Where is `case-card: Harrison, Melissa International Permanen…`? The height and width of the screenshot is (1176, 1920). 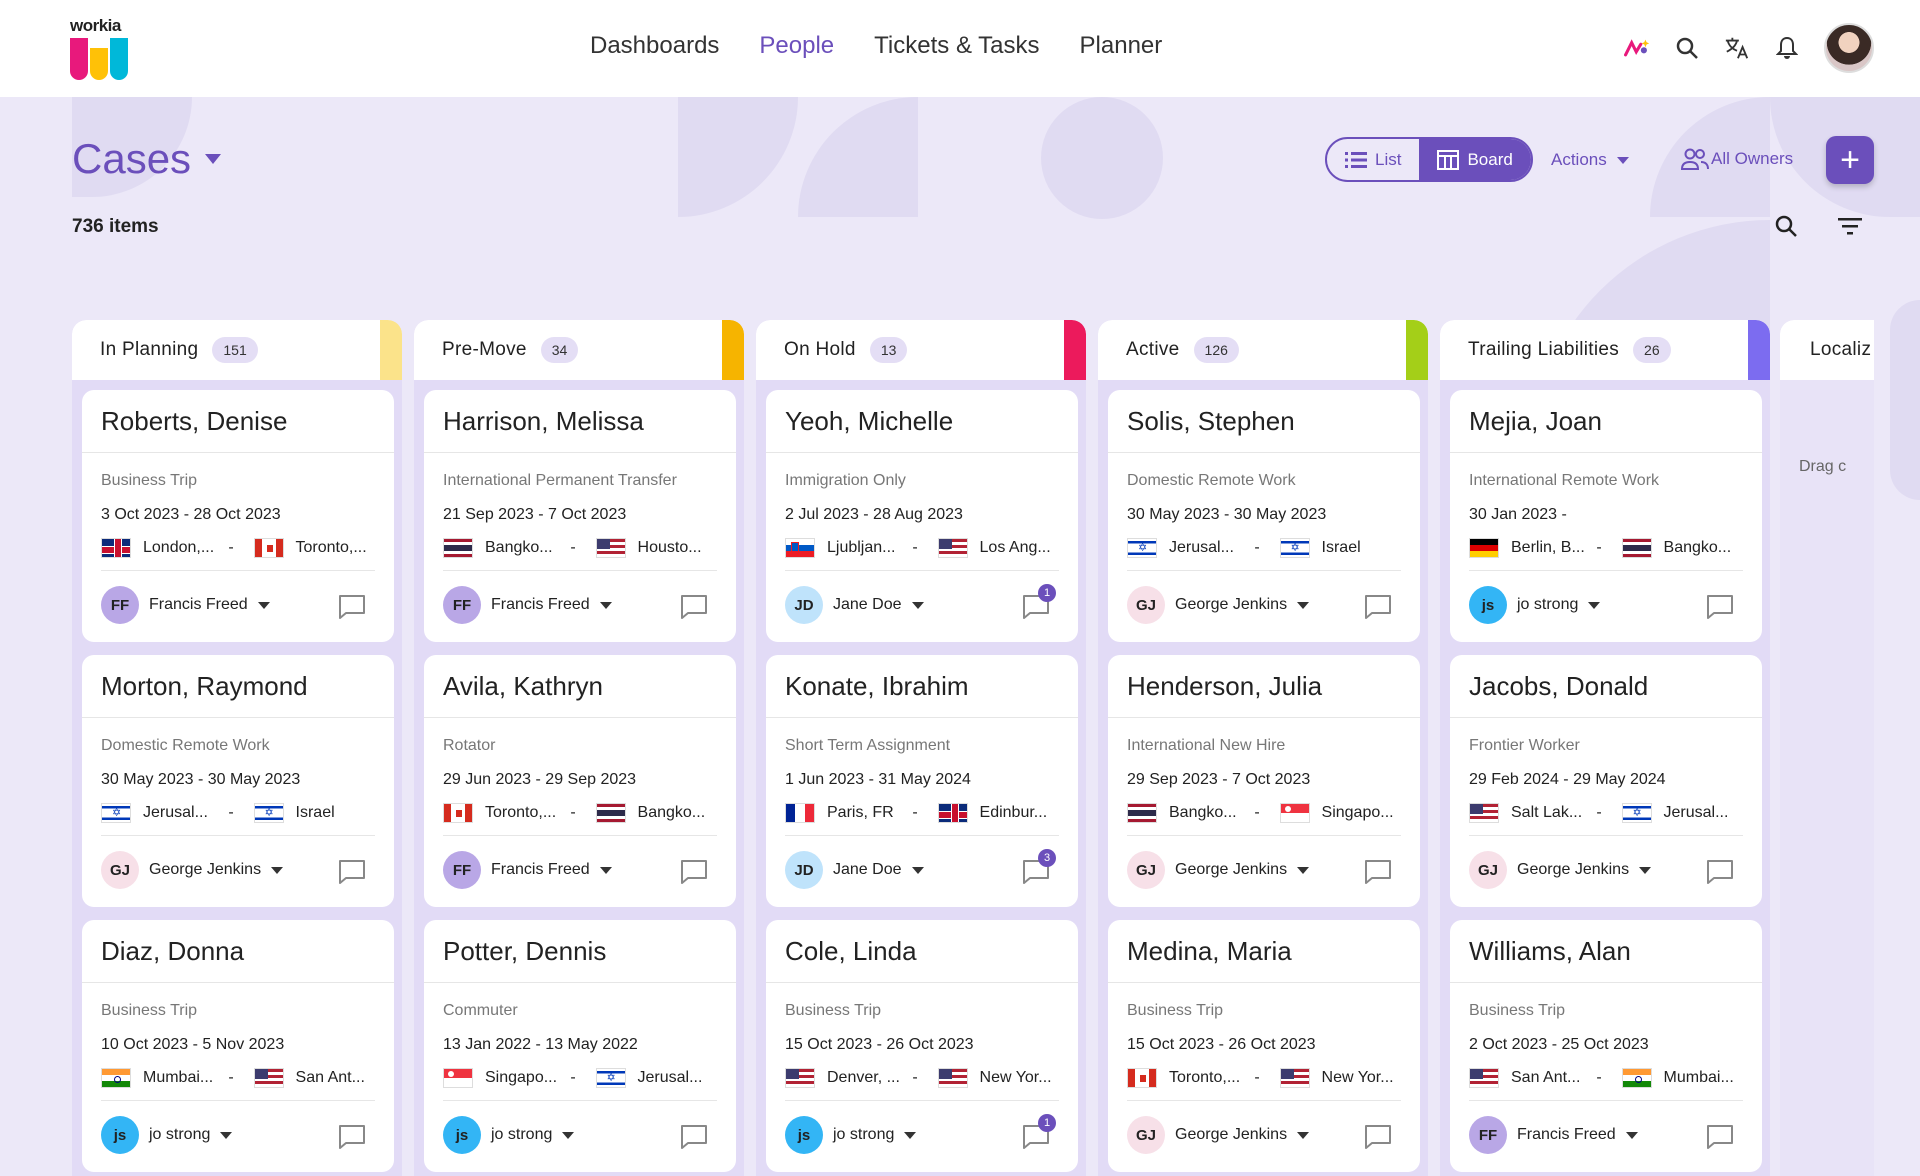 case-card: Harrison, Melissa International Permanen… is located at coordinates (580, 516).